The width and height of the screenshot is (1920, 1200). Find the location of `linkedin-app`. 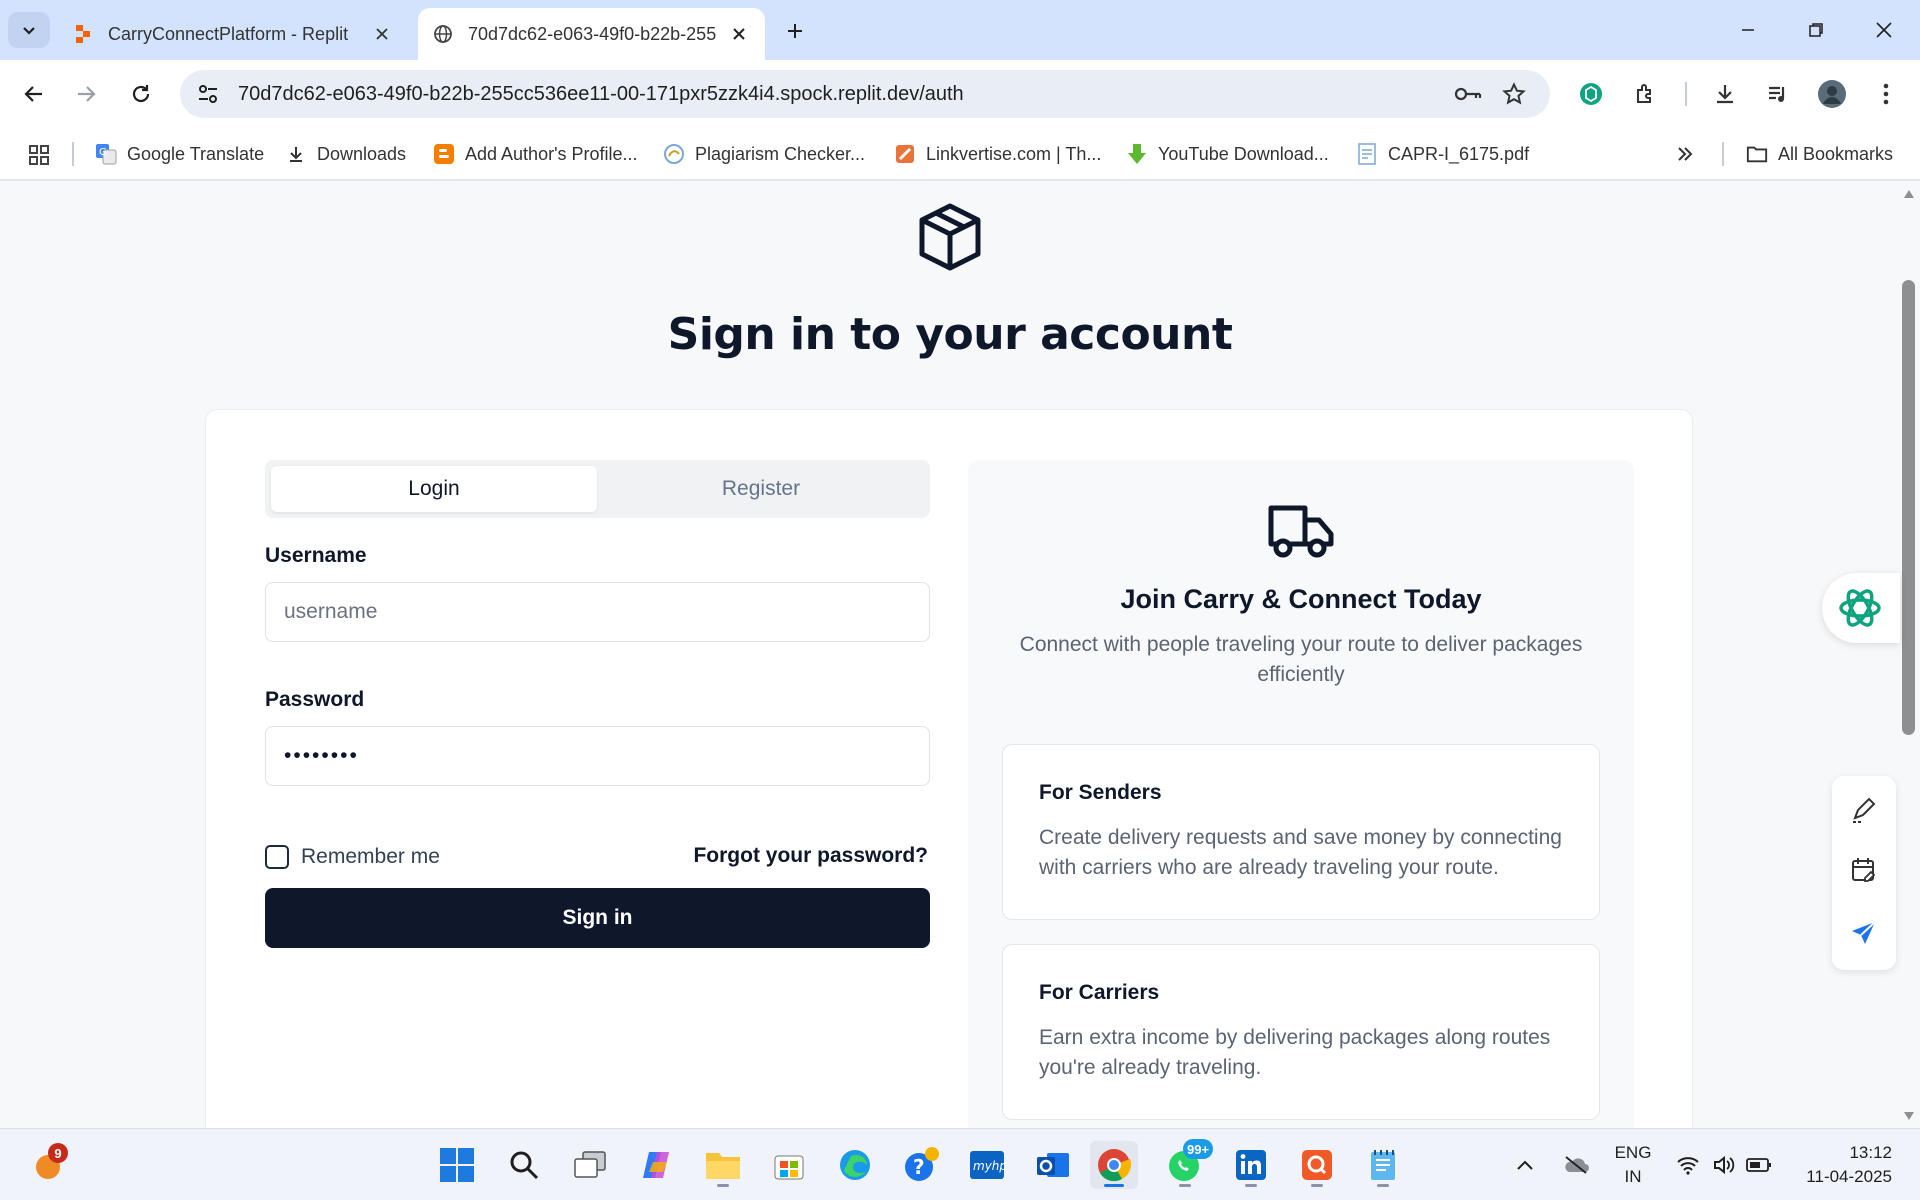

linkedin-app is located at coordinates (1251, 1165).